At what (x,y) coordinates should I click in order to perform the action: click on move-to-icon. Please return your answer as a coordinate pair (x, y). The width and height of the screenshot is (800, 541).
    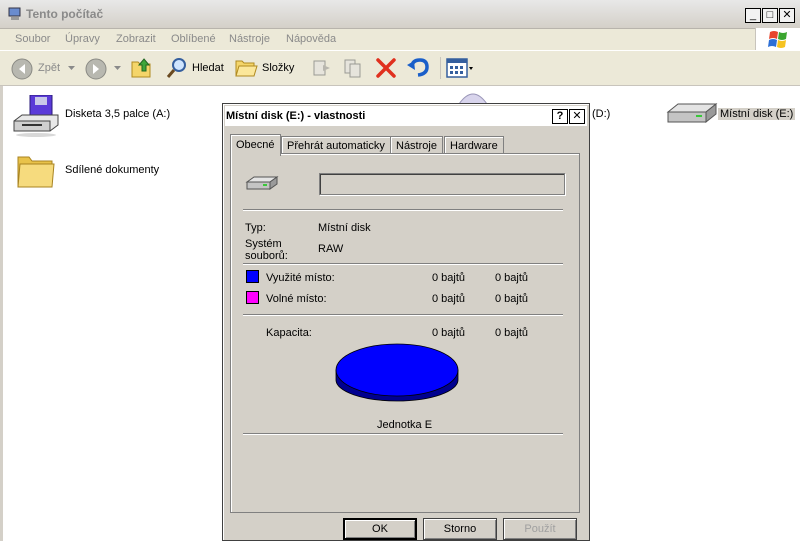
    Looking at the image, I should click on (322, 68).